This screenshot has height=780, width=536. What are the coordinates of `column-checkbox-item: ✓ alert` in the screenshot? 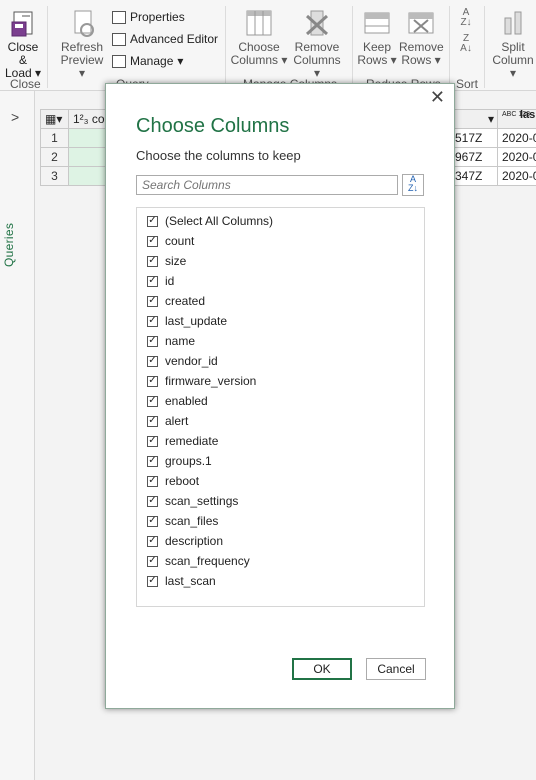 It's located at (167, 421).